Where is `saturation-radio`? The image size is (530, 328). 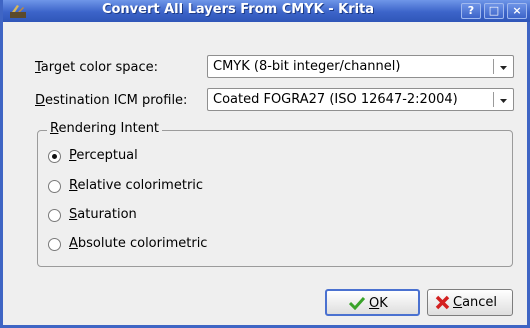
saturation-radio is located at coordinates (54, 215).